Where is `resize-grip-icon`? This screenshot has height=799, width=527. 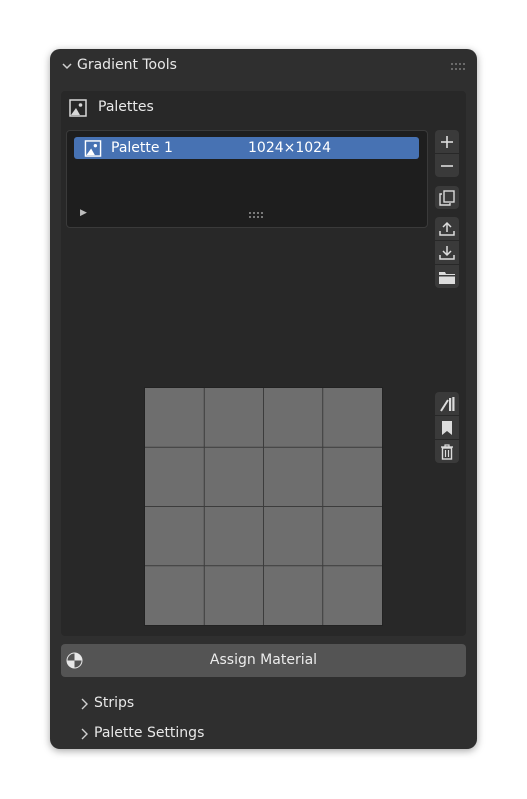 resize-grip-icon is located at coordinates (257, 215).